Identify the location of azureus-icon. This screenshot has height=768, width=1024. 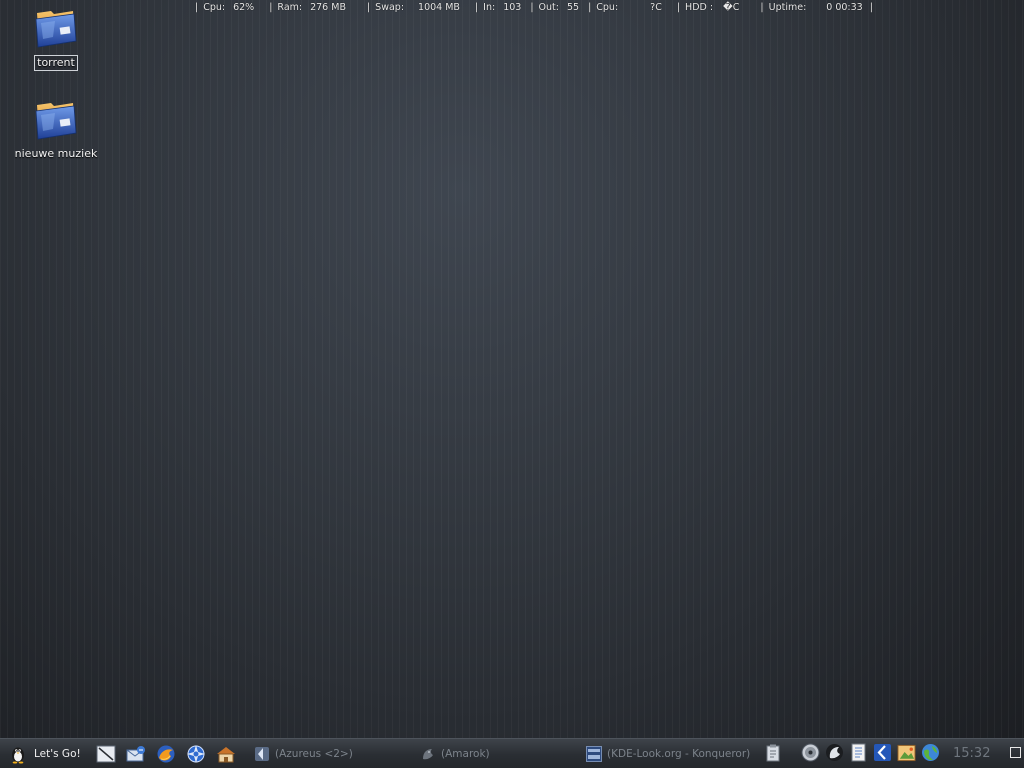
(262, 754).